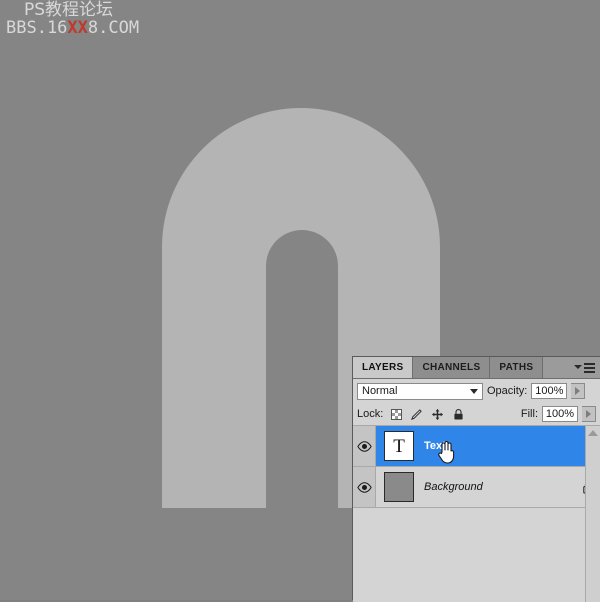  I want to click on lock-image-pixels-icon, so click(416, 414).